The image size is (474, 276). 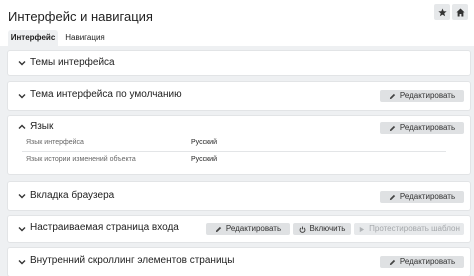 I want to click on panel-browser-tab: Вкладка браузера Редактировать, so click(x=239, y=196).